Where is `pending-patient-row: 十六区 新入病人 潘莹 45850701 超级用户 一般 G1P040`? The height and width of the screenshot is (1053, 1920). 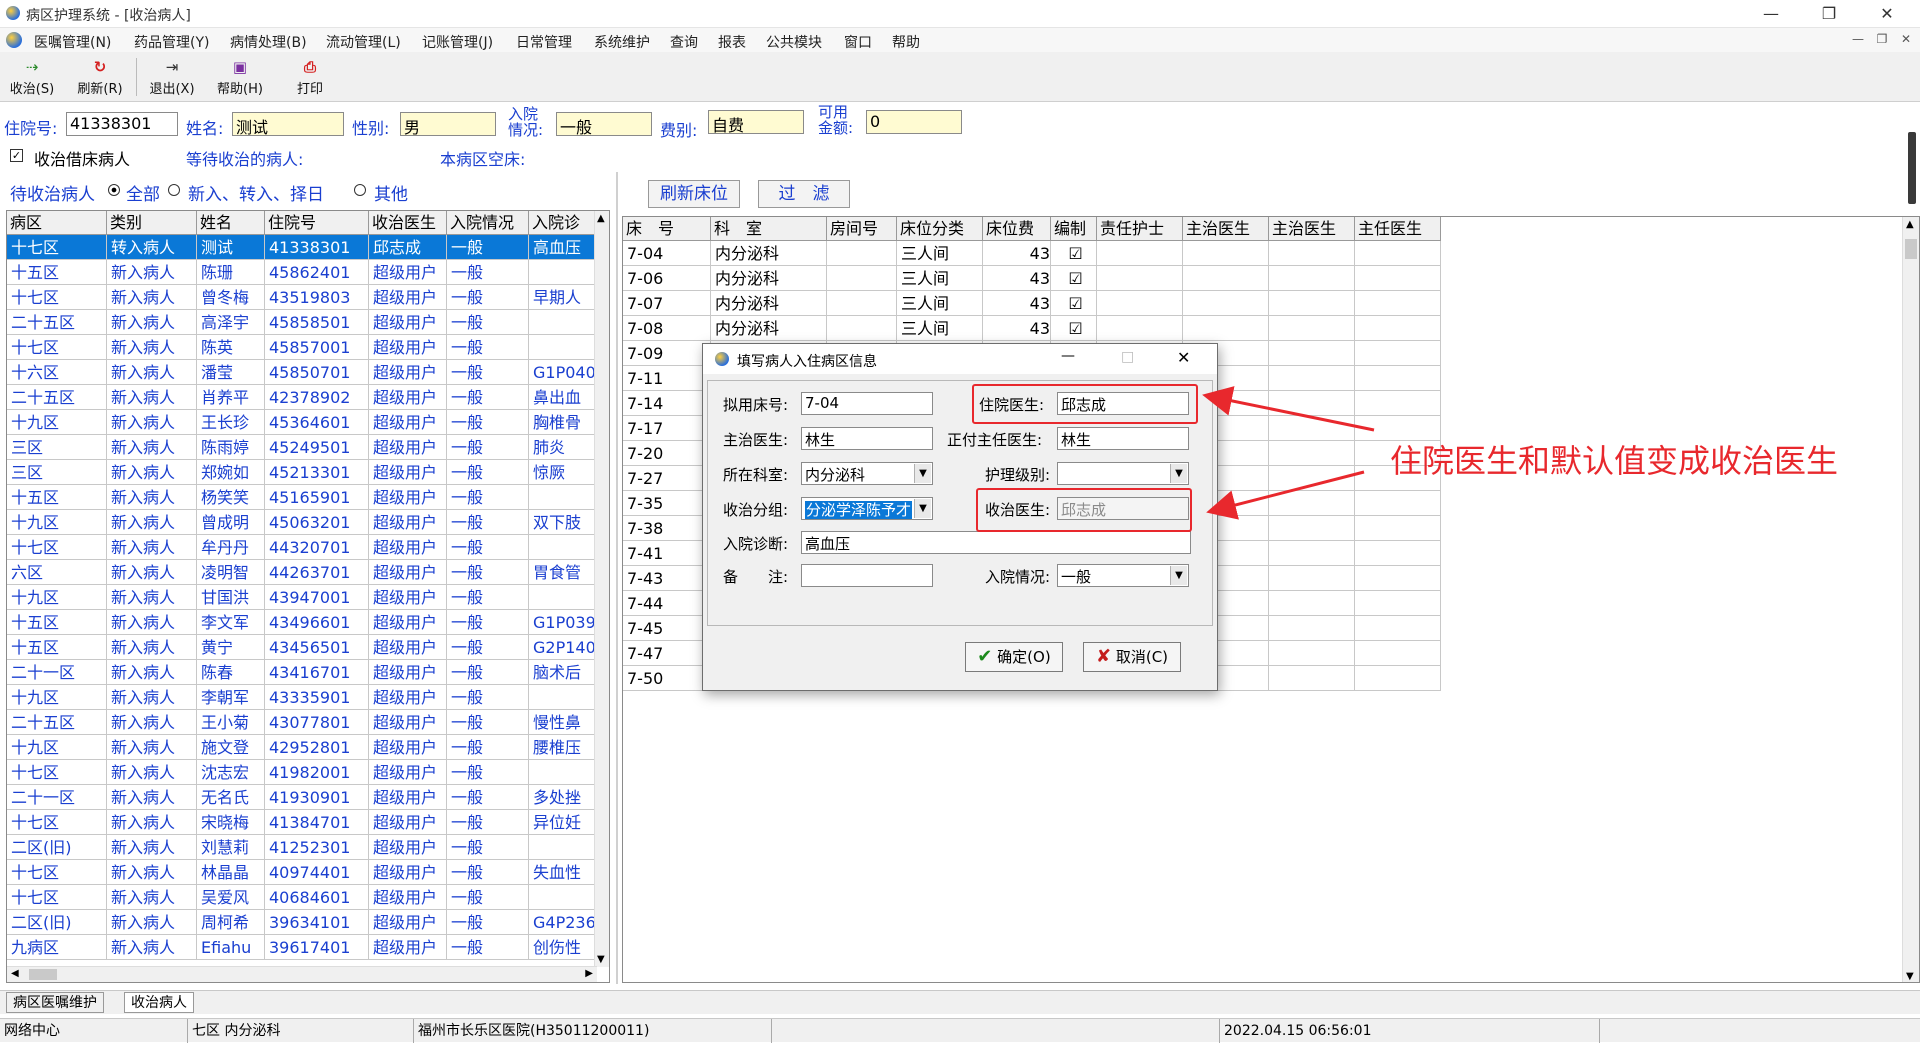 pending-patient-row: 十六区 新入病人 潘莹 45850701 超级用户 一般 G1P040 is located at coordinates (302, 372).